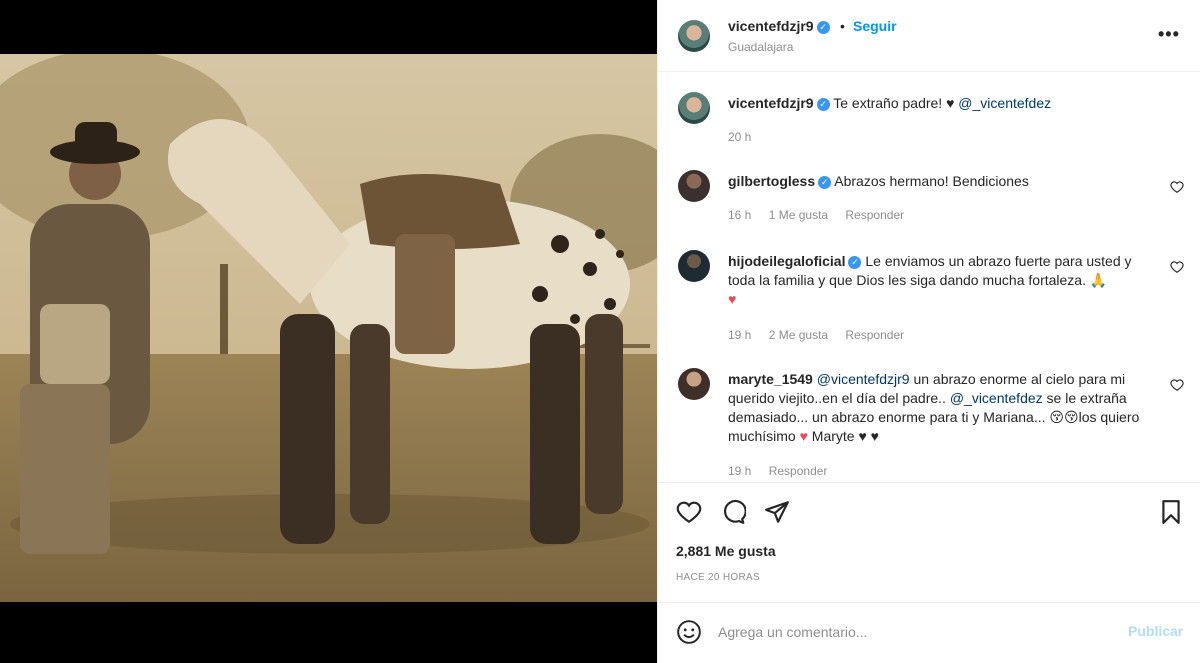 The height and width of the screenshot is (663, 1200). Describe the element at coordinates (929, 545) in the screenshot. I see `post-actions: 2,881 Me gusta HACE 20 HORAS` at that location.